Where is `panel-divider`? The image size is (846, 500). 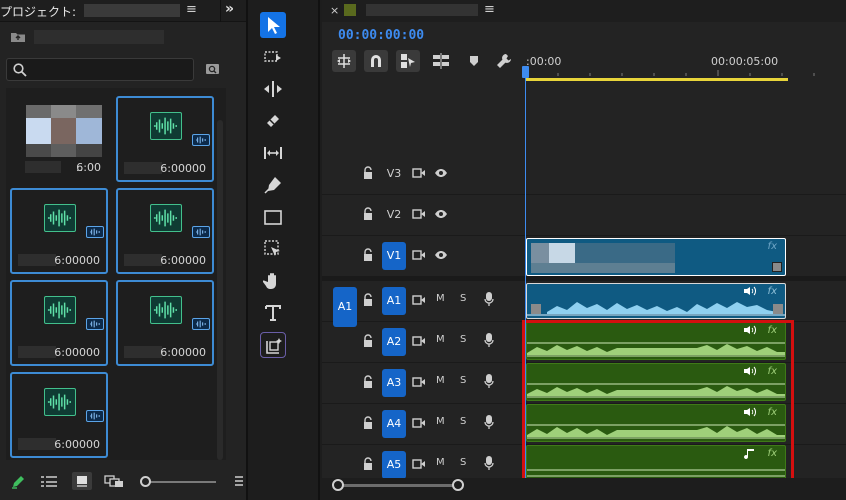 panel-divider is located at coordinates (220, 11).